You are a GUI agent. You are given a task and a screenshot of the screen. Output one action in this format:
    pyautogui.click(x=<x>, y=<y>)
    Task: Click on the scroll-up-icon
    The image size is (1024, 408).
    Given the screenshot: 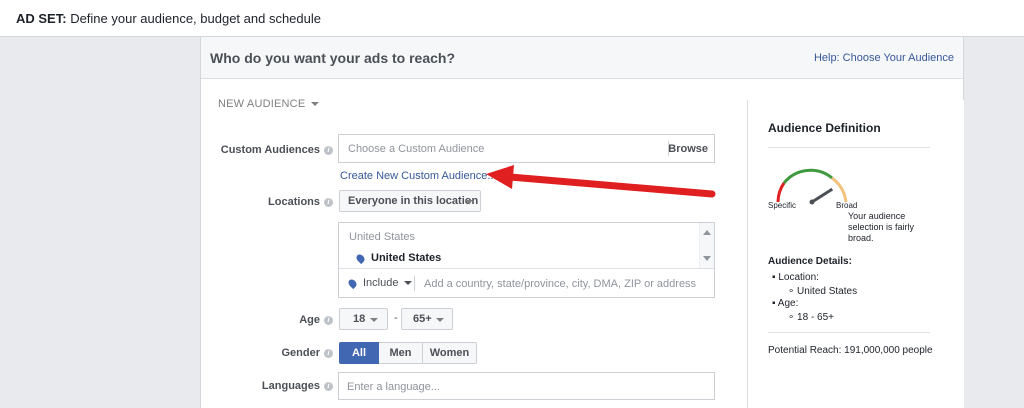 What is the action you would take?
    pyautogui.click(x=707, y=232)
    